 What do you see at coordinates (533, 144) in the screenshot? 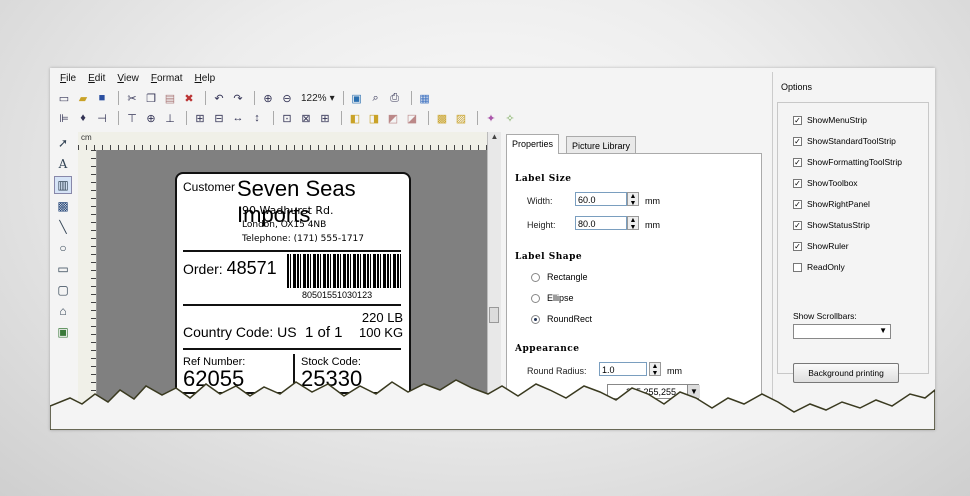
I see `tab-properties: Properties` at bounding box center [533, 144].